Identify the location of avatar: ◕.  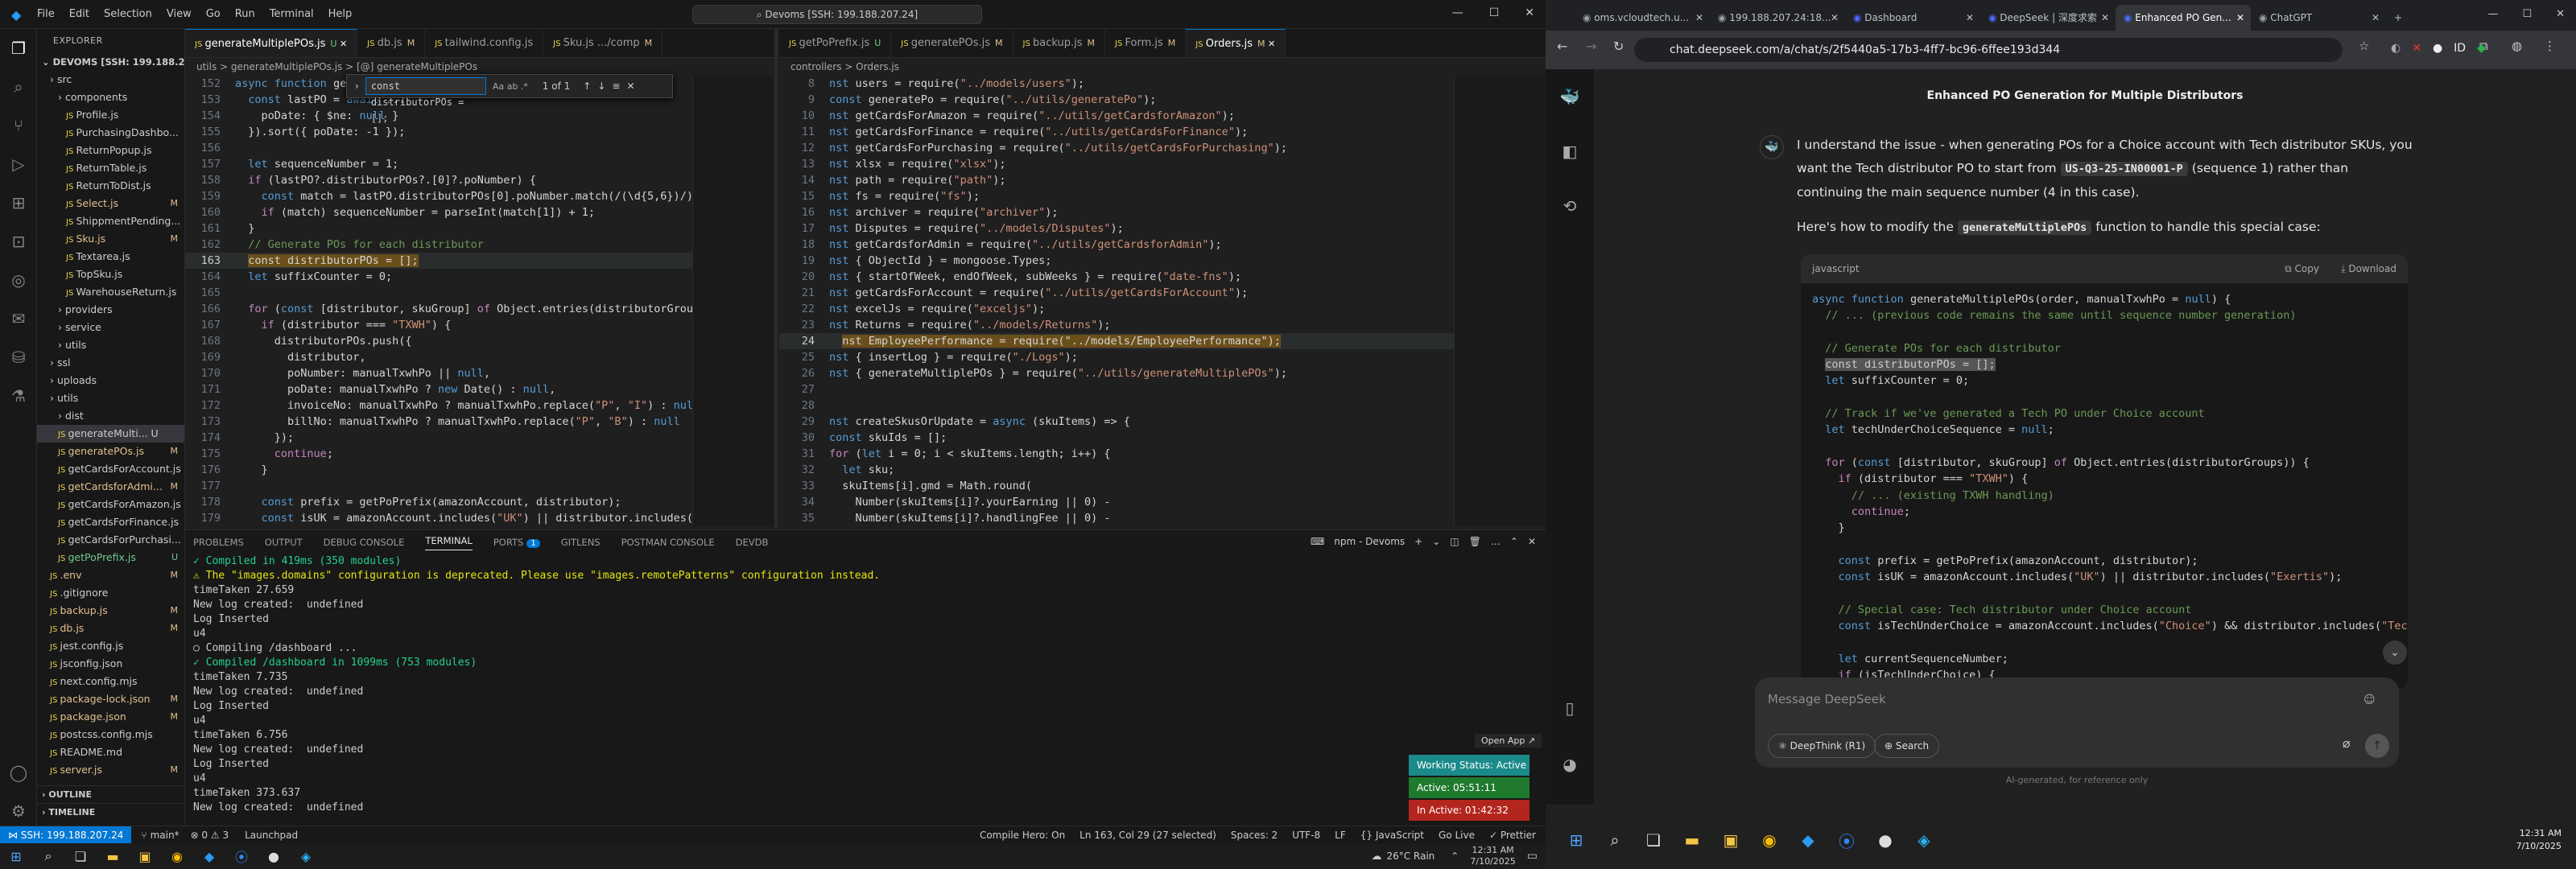
(1570, 764).